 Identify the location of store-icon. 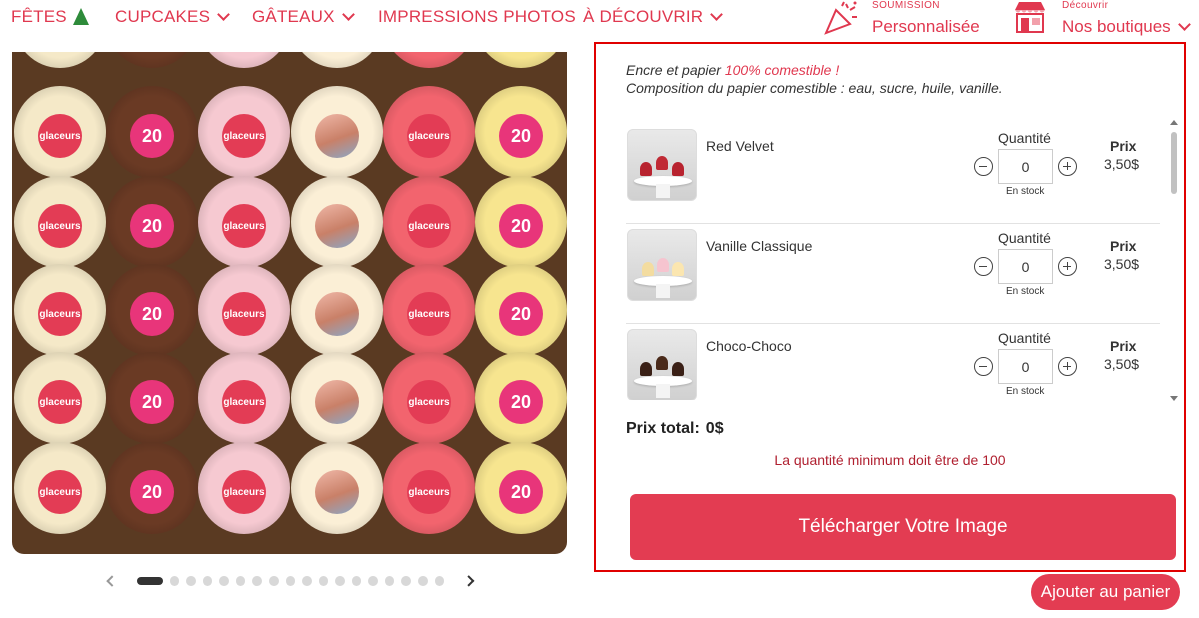
(1030, 17).